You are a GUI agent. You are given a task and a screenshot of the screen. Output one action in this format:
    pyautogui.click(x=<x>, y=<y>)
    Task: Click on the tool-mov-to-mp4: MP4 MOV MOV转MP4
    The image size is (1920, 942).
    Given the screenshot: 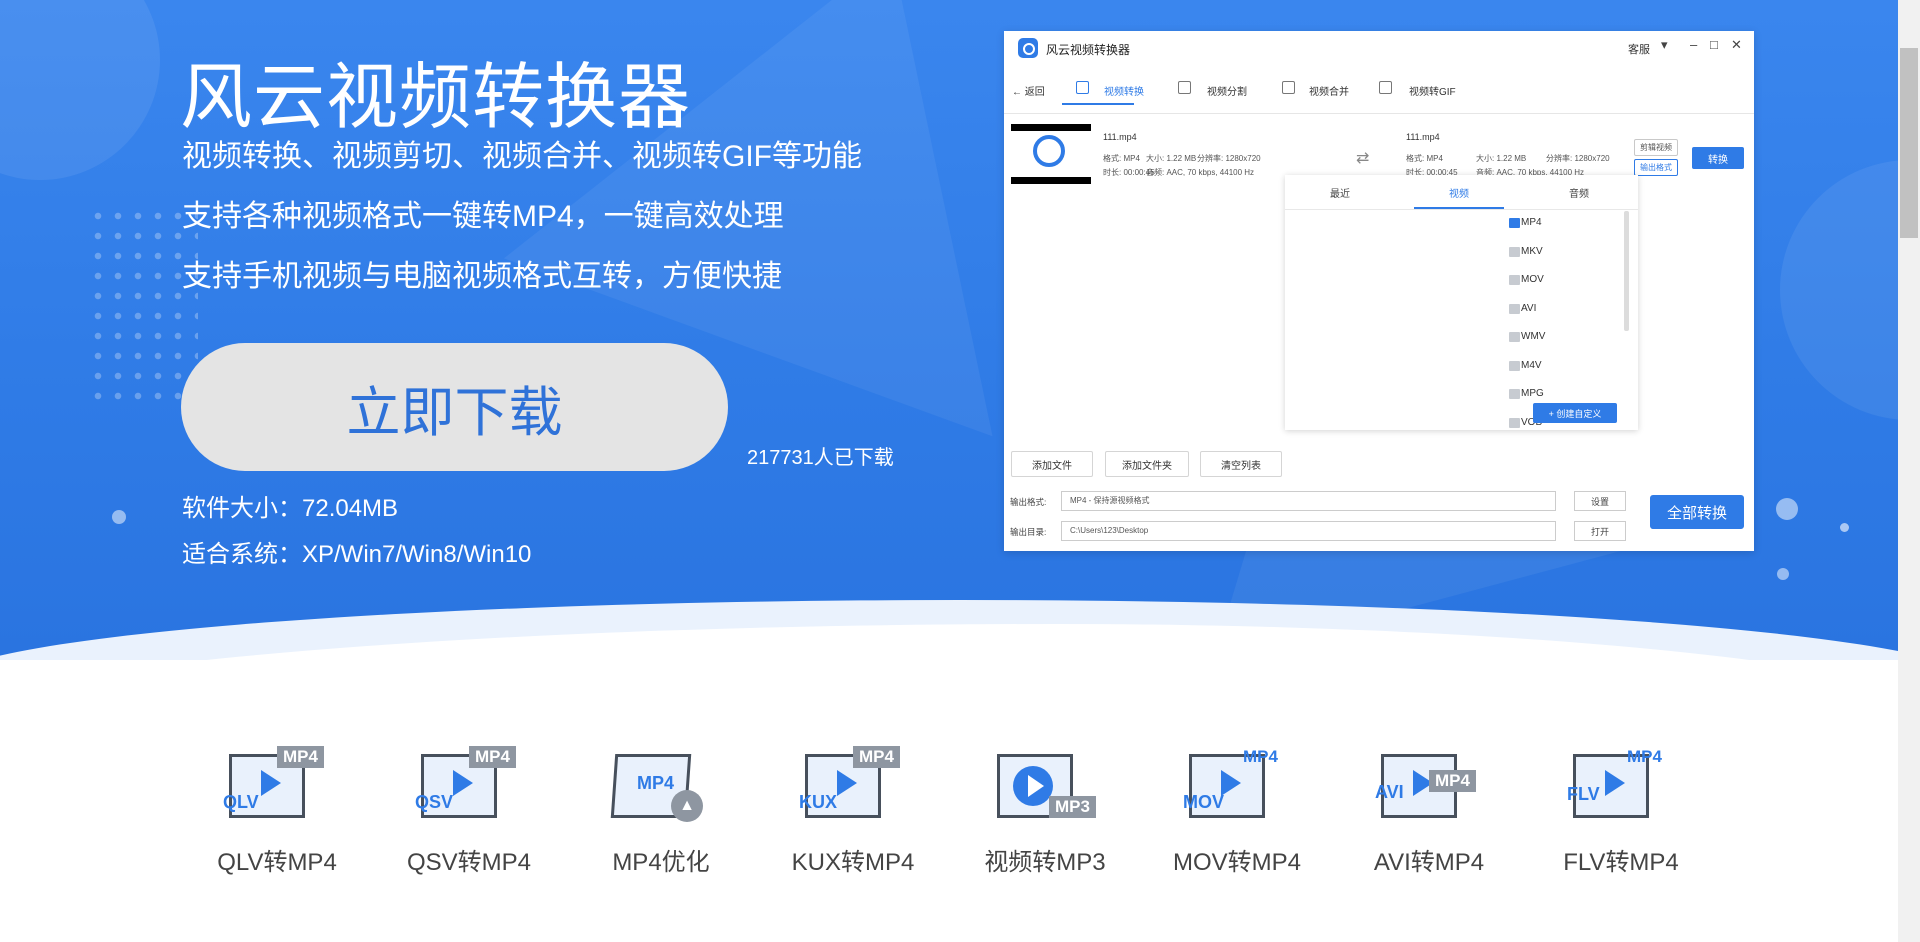 What is the action you would take?
    pyautogui.click(x=1237, y=809)
    